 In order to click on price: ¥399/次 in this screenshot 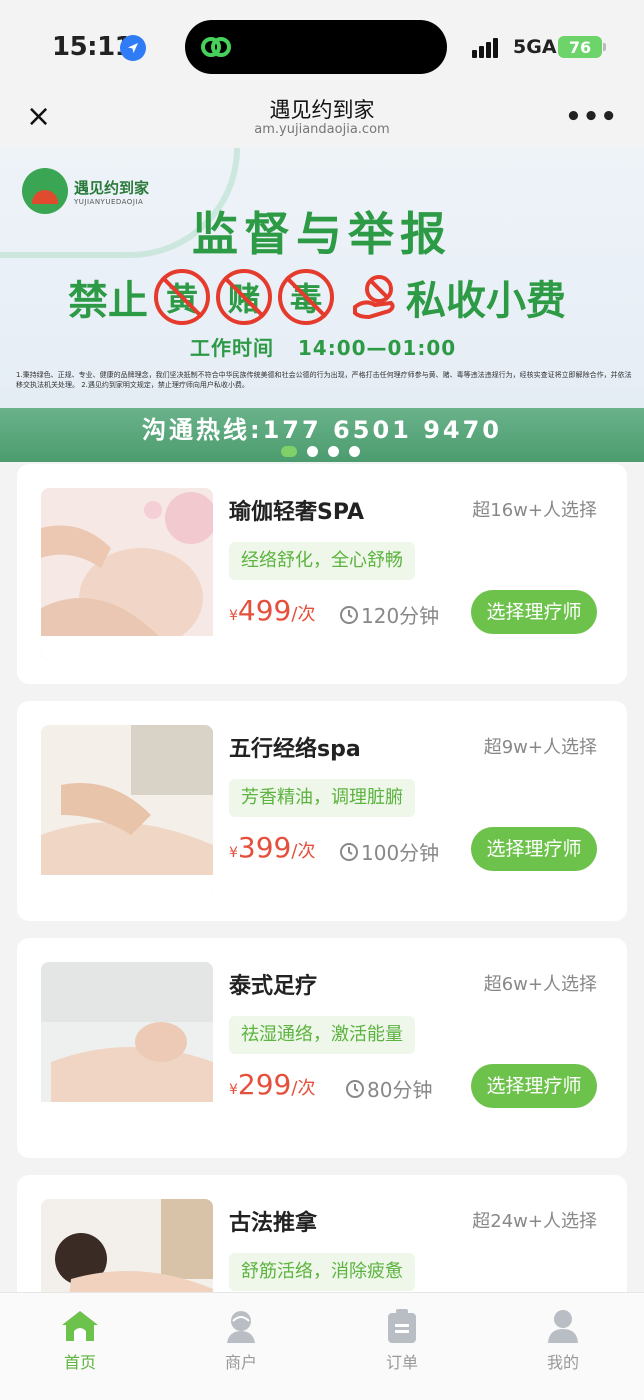, I will do `click(272, 847)`.